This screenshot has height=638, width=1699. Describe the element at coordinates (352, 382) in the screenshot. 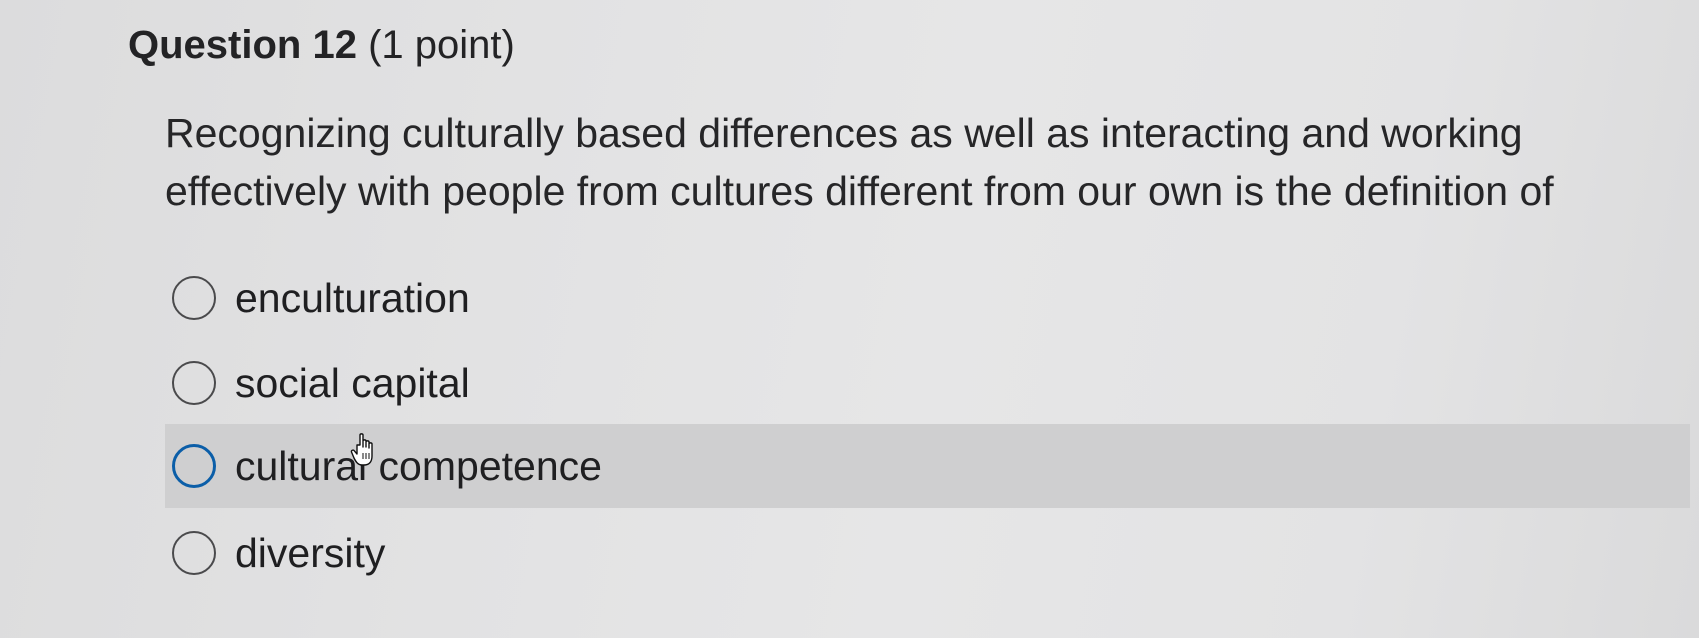

I see `option-label: social capital` at that location.